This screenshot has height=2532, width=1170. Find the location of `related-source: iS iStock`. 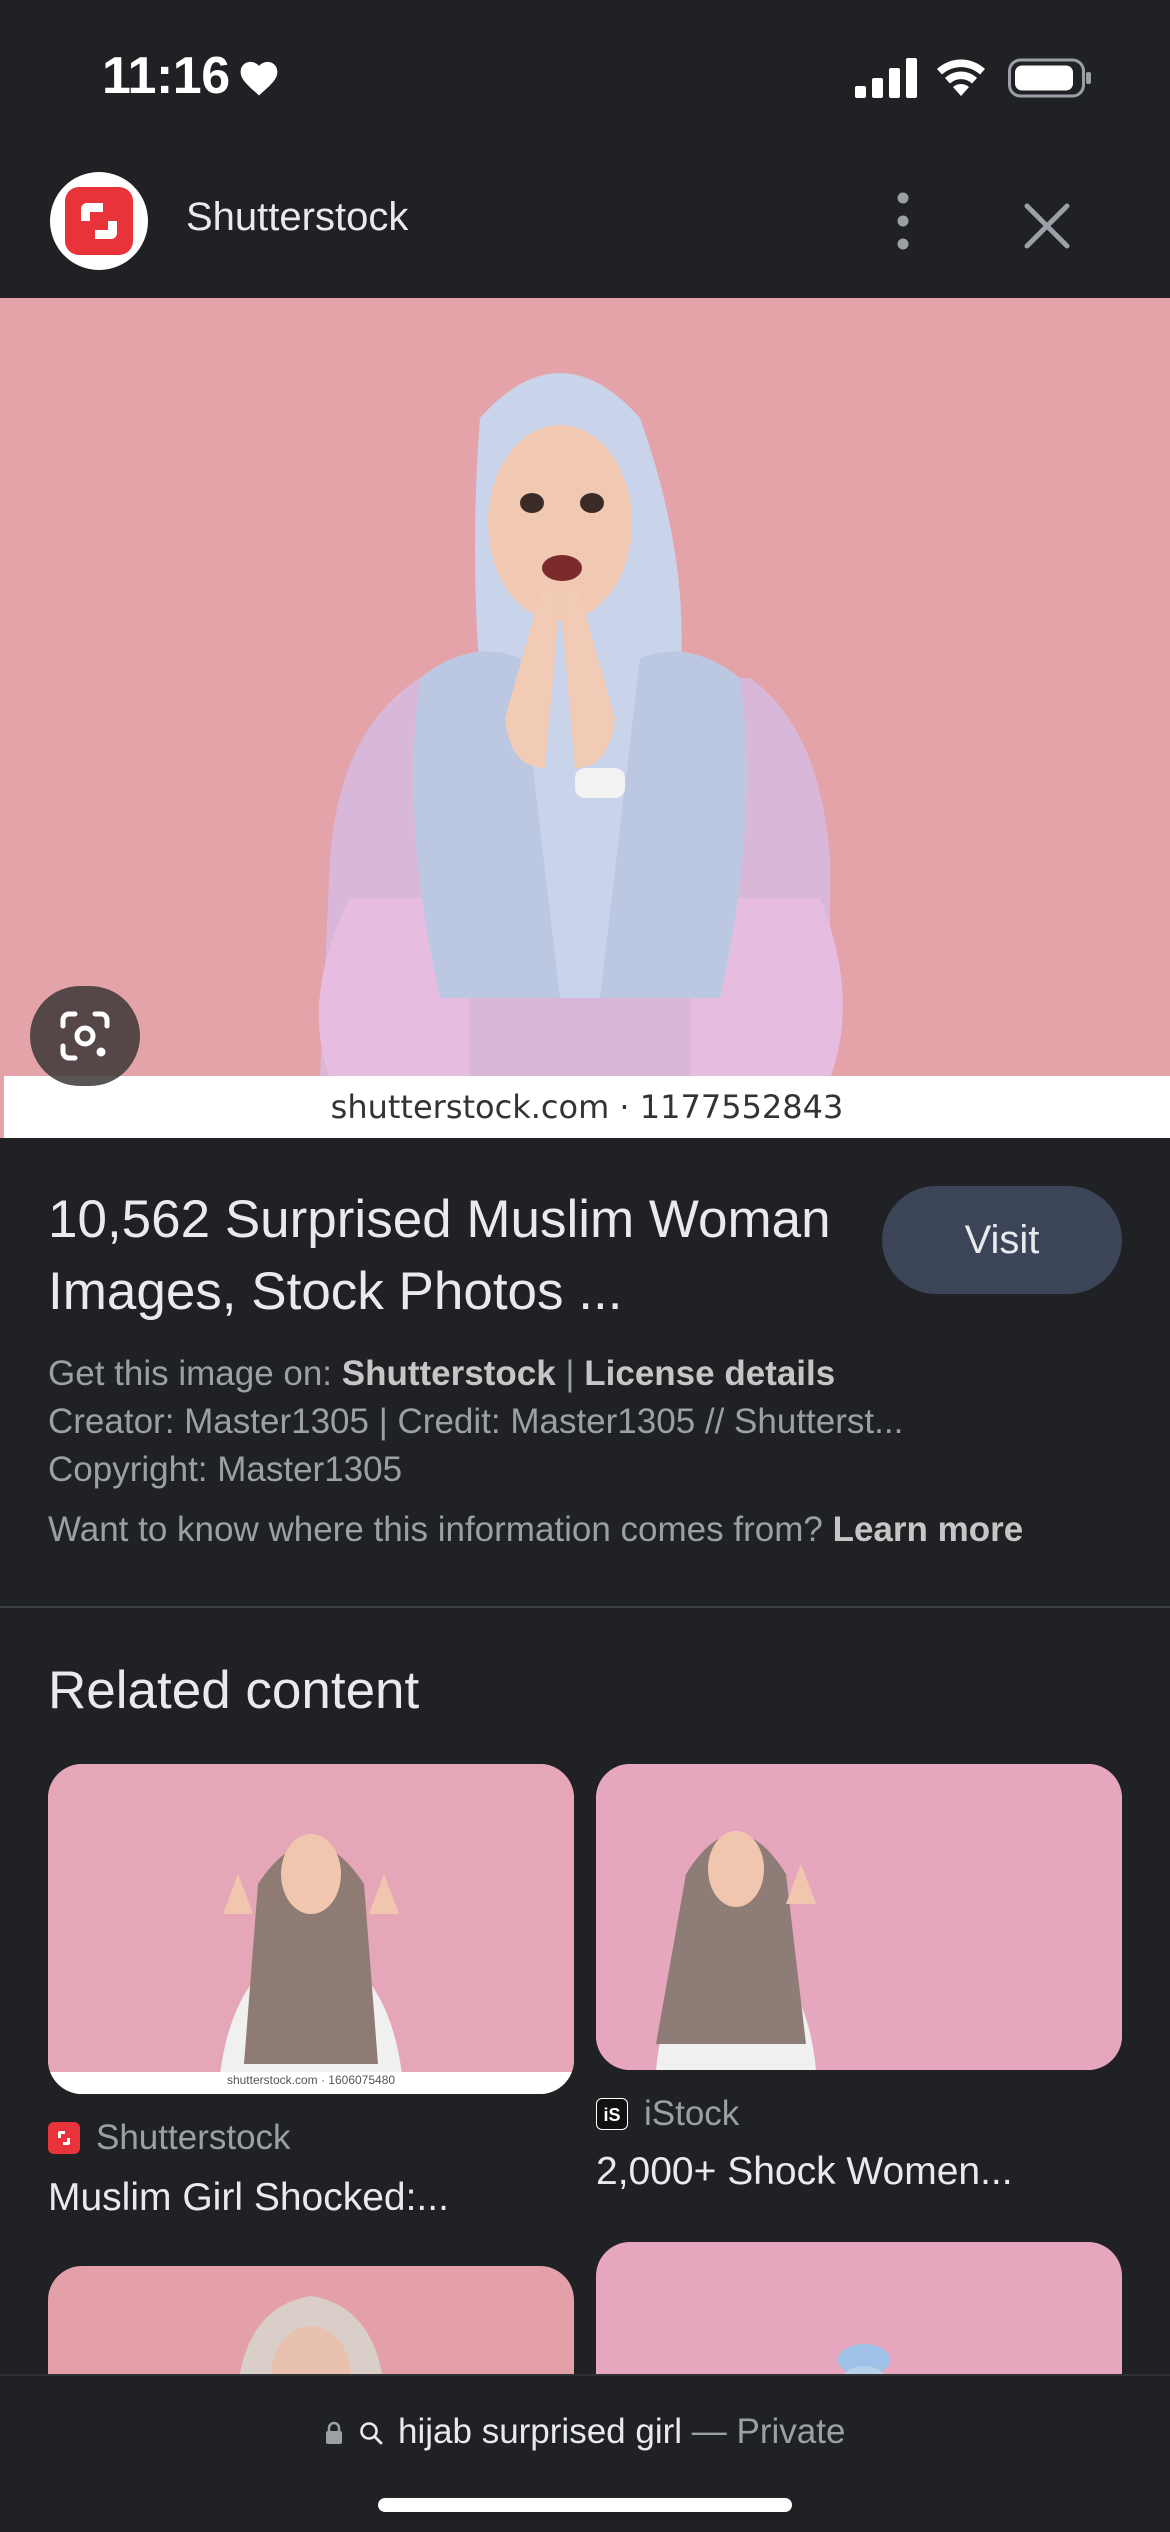

related-source: iS iStock is located at coordinates (667, 2114).